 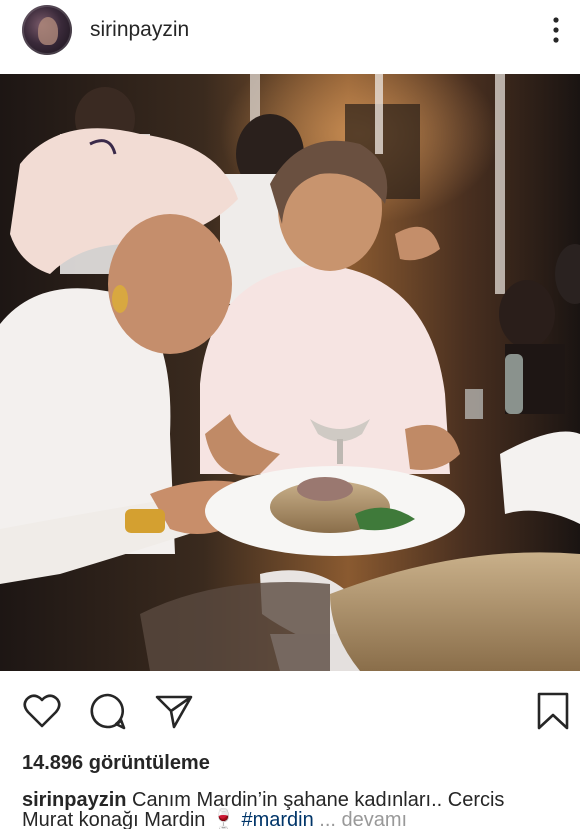 I want to click on caption-text-continued: Murat konağı Mardin, so click(x=114, y=819).